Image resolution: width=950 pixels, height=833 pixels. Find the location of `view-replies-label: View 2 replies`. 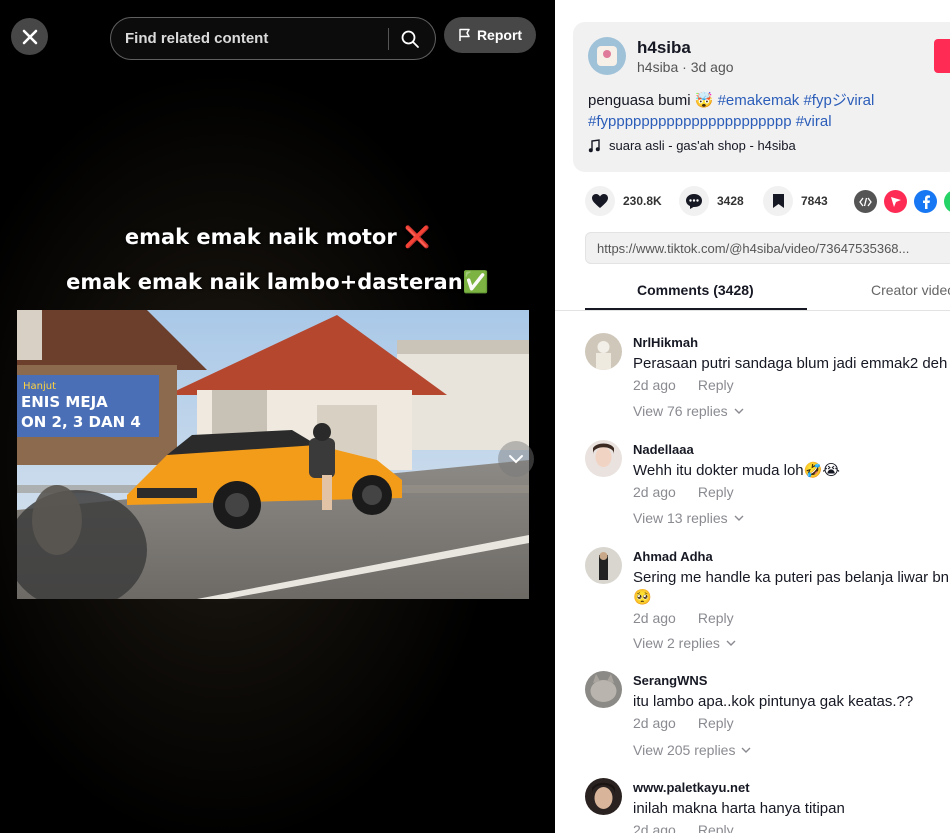

view-replies-label: View 2 replies is located at coordinates (676, 643).